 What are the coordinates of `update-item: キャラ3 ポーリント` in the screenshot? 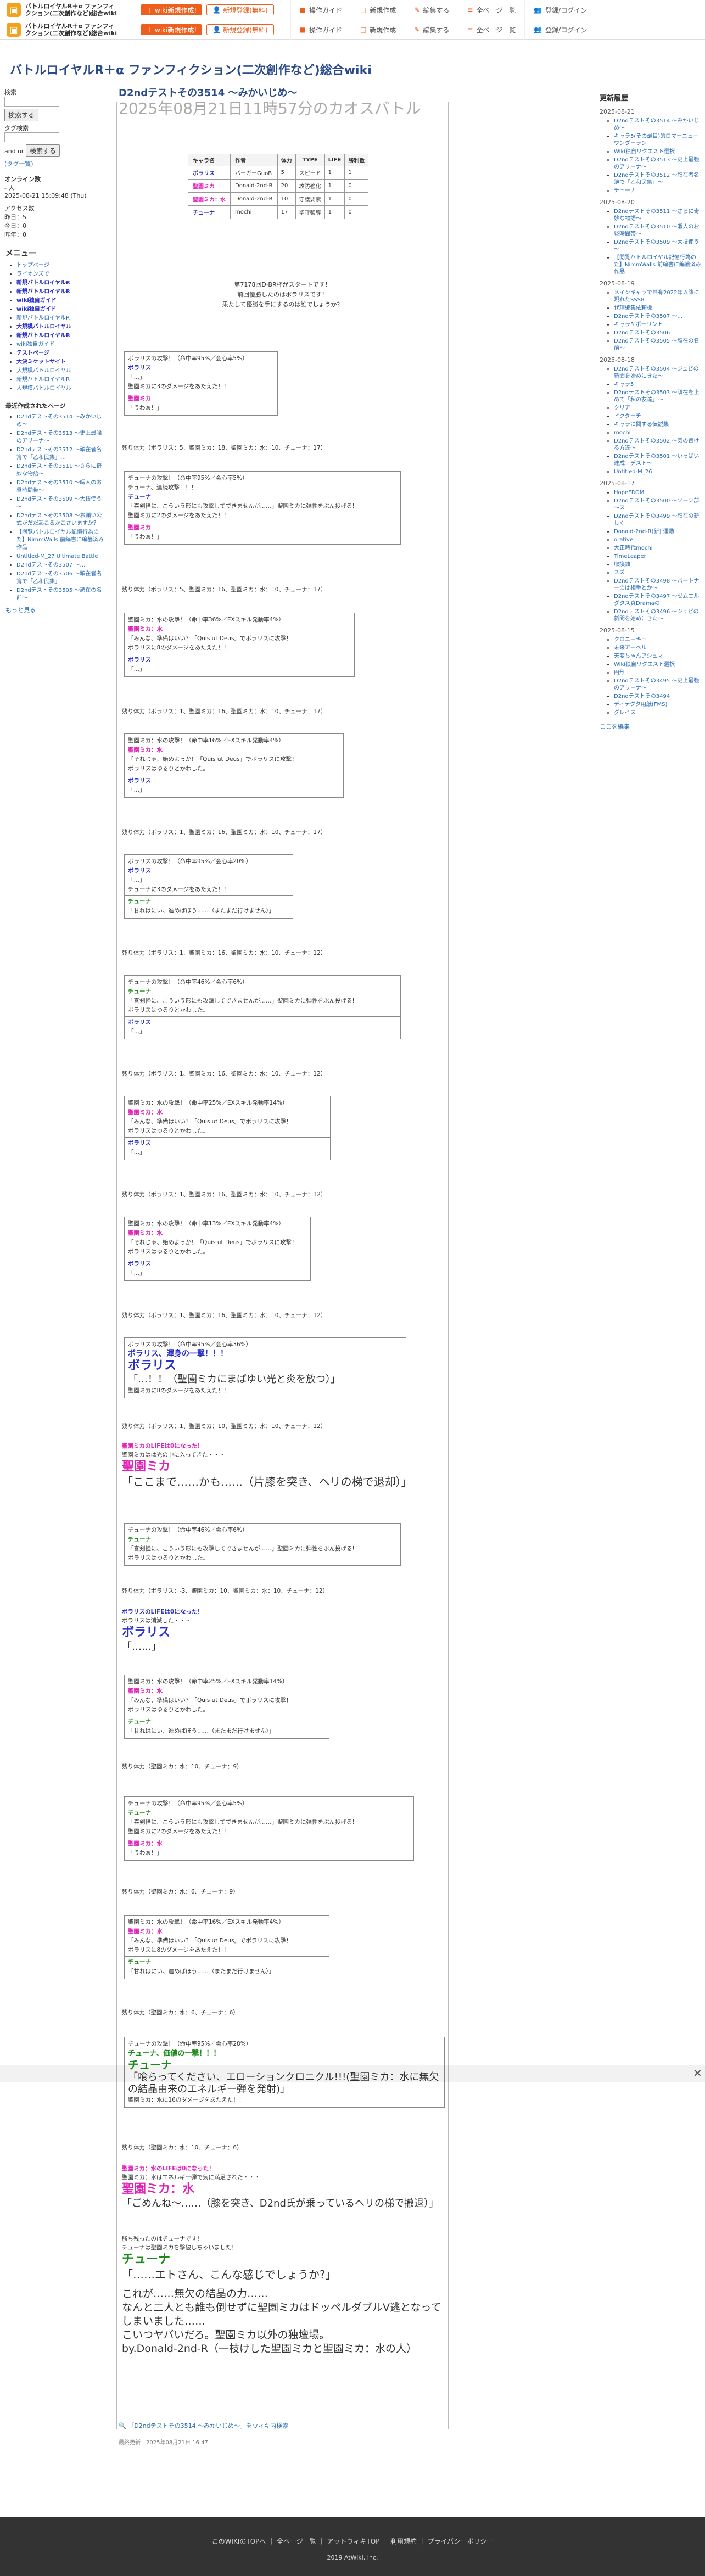 It's located at (659, 325).